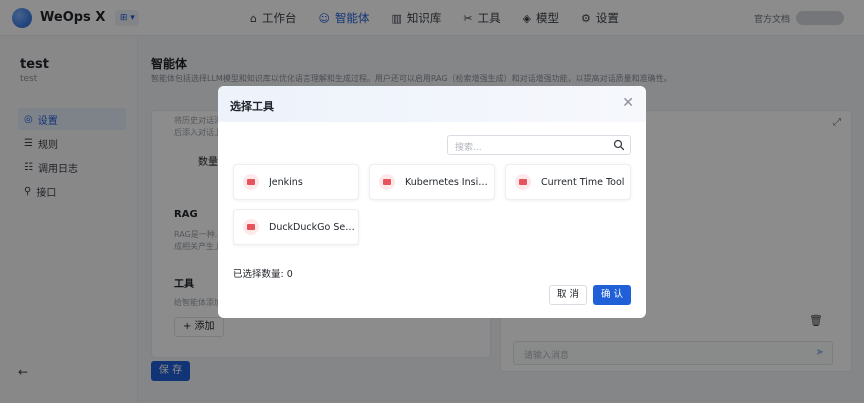 Image resolution: width=864 pixels, height=403 pixels. What do you see at coordinates (583, 182) in the screenshot?
I see `tool-label: Current Time Tool` at bounding box center [583, 182].